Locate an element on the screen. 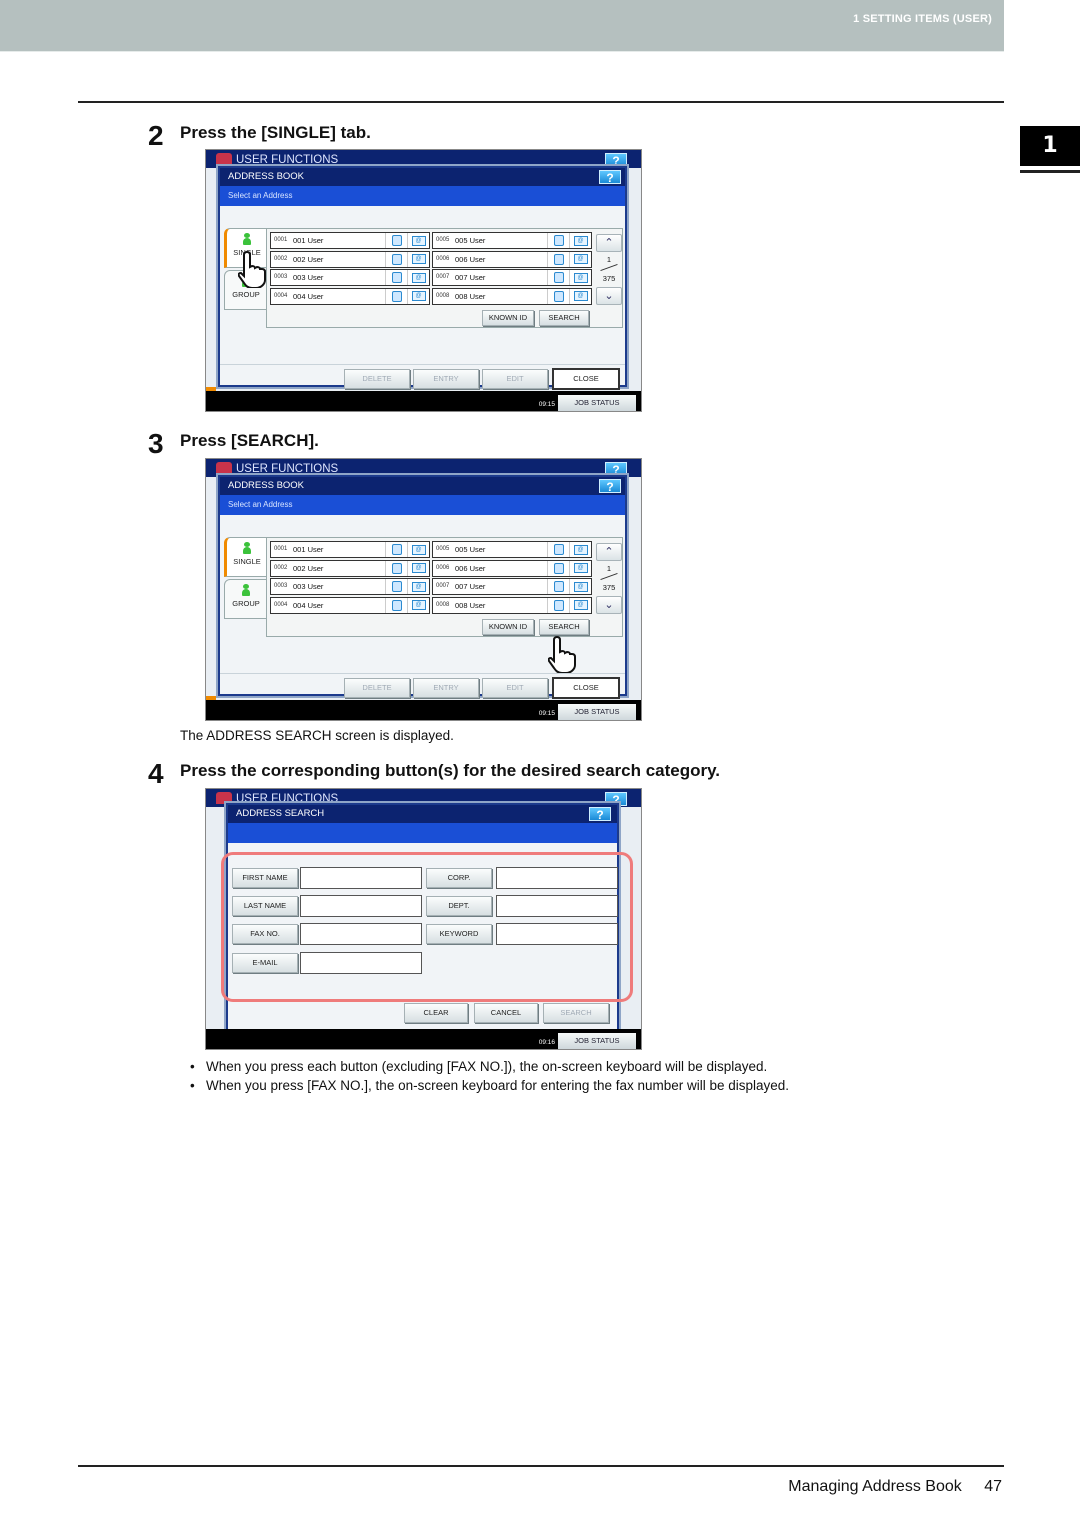  clear-button: CLEAR is located at coordinates (436, 1013).